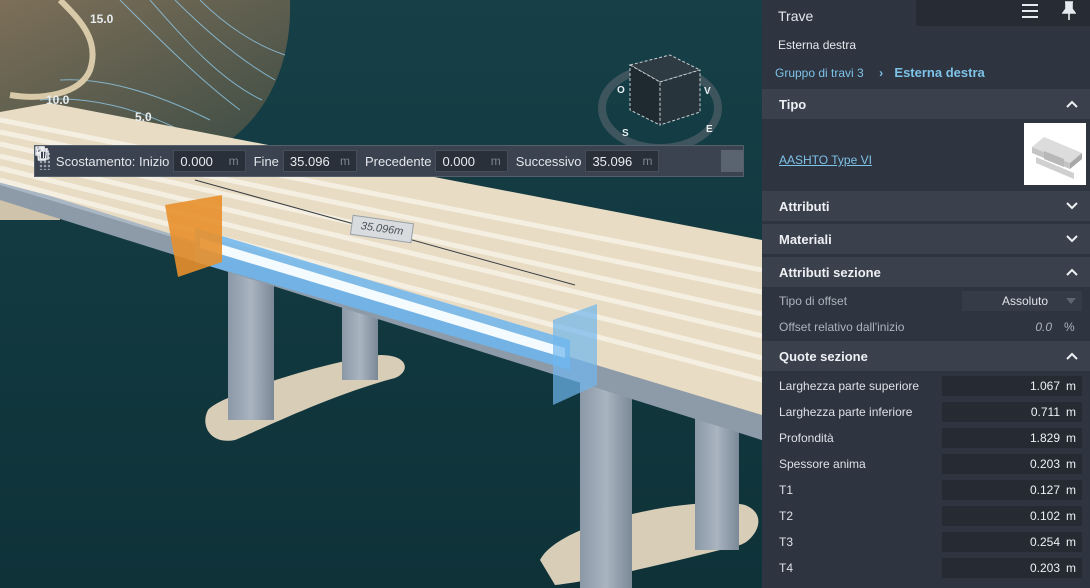 This screenshot has width=1090, height=588. What do you see at coordinates (1069, 327) in the screenshot?
I see `relative-offset-unit: %` at bounding box center [1069, 327].